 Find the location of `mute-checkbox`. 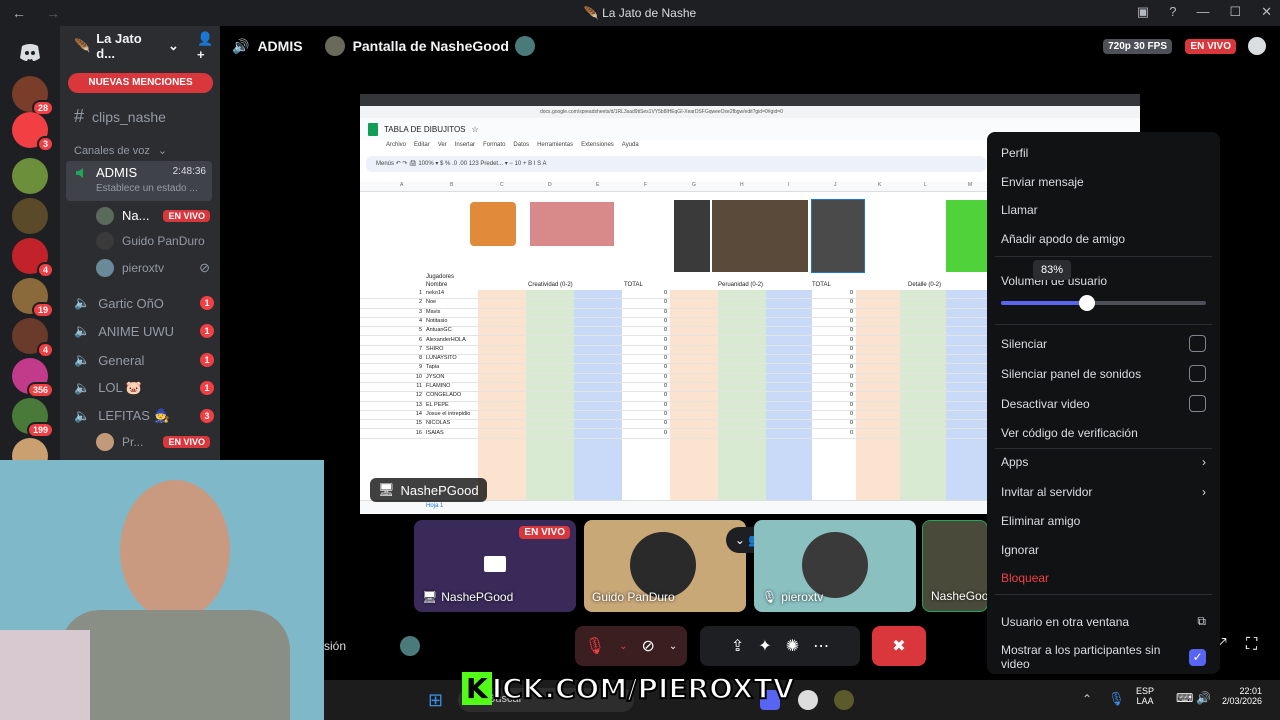

mute-checkbox is located at coordinates (1197, 343).